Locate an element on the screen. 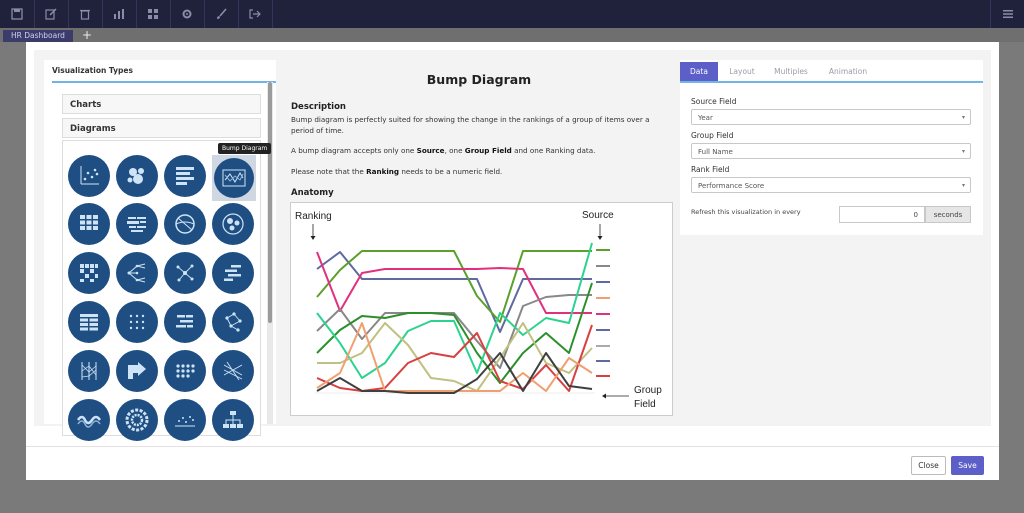 This screenshot has height=513, width=1024. hamburger-icon is located at coordinates (1007, 14).